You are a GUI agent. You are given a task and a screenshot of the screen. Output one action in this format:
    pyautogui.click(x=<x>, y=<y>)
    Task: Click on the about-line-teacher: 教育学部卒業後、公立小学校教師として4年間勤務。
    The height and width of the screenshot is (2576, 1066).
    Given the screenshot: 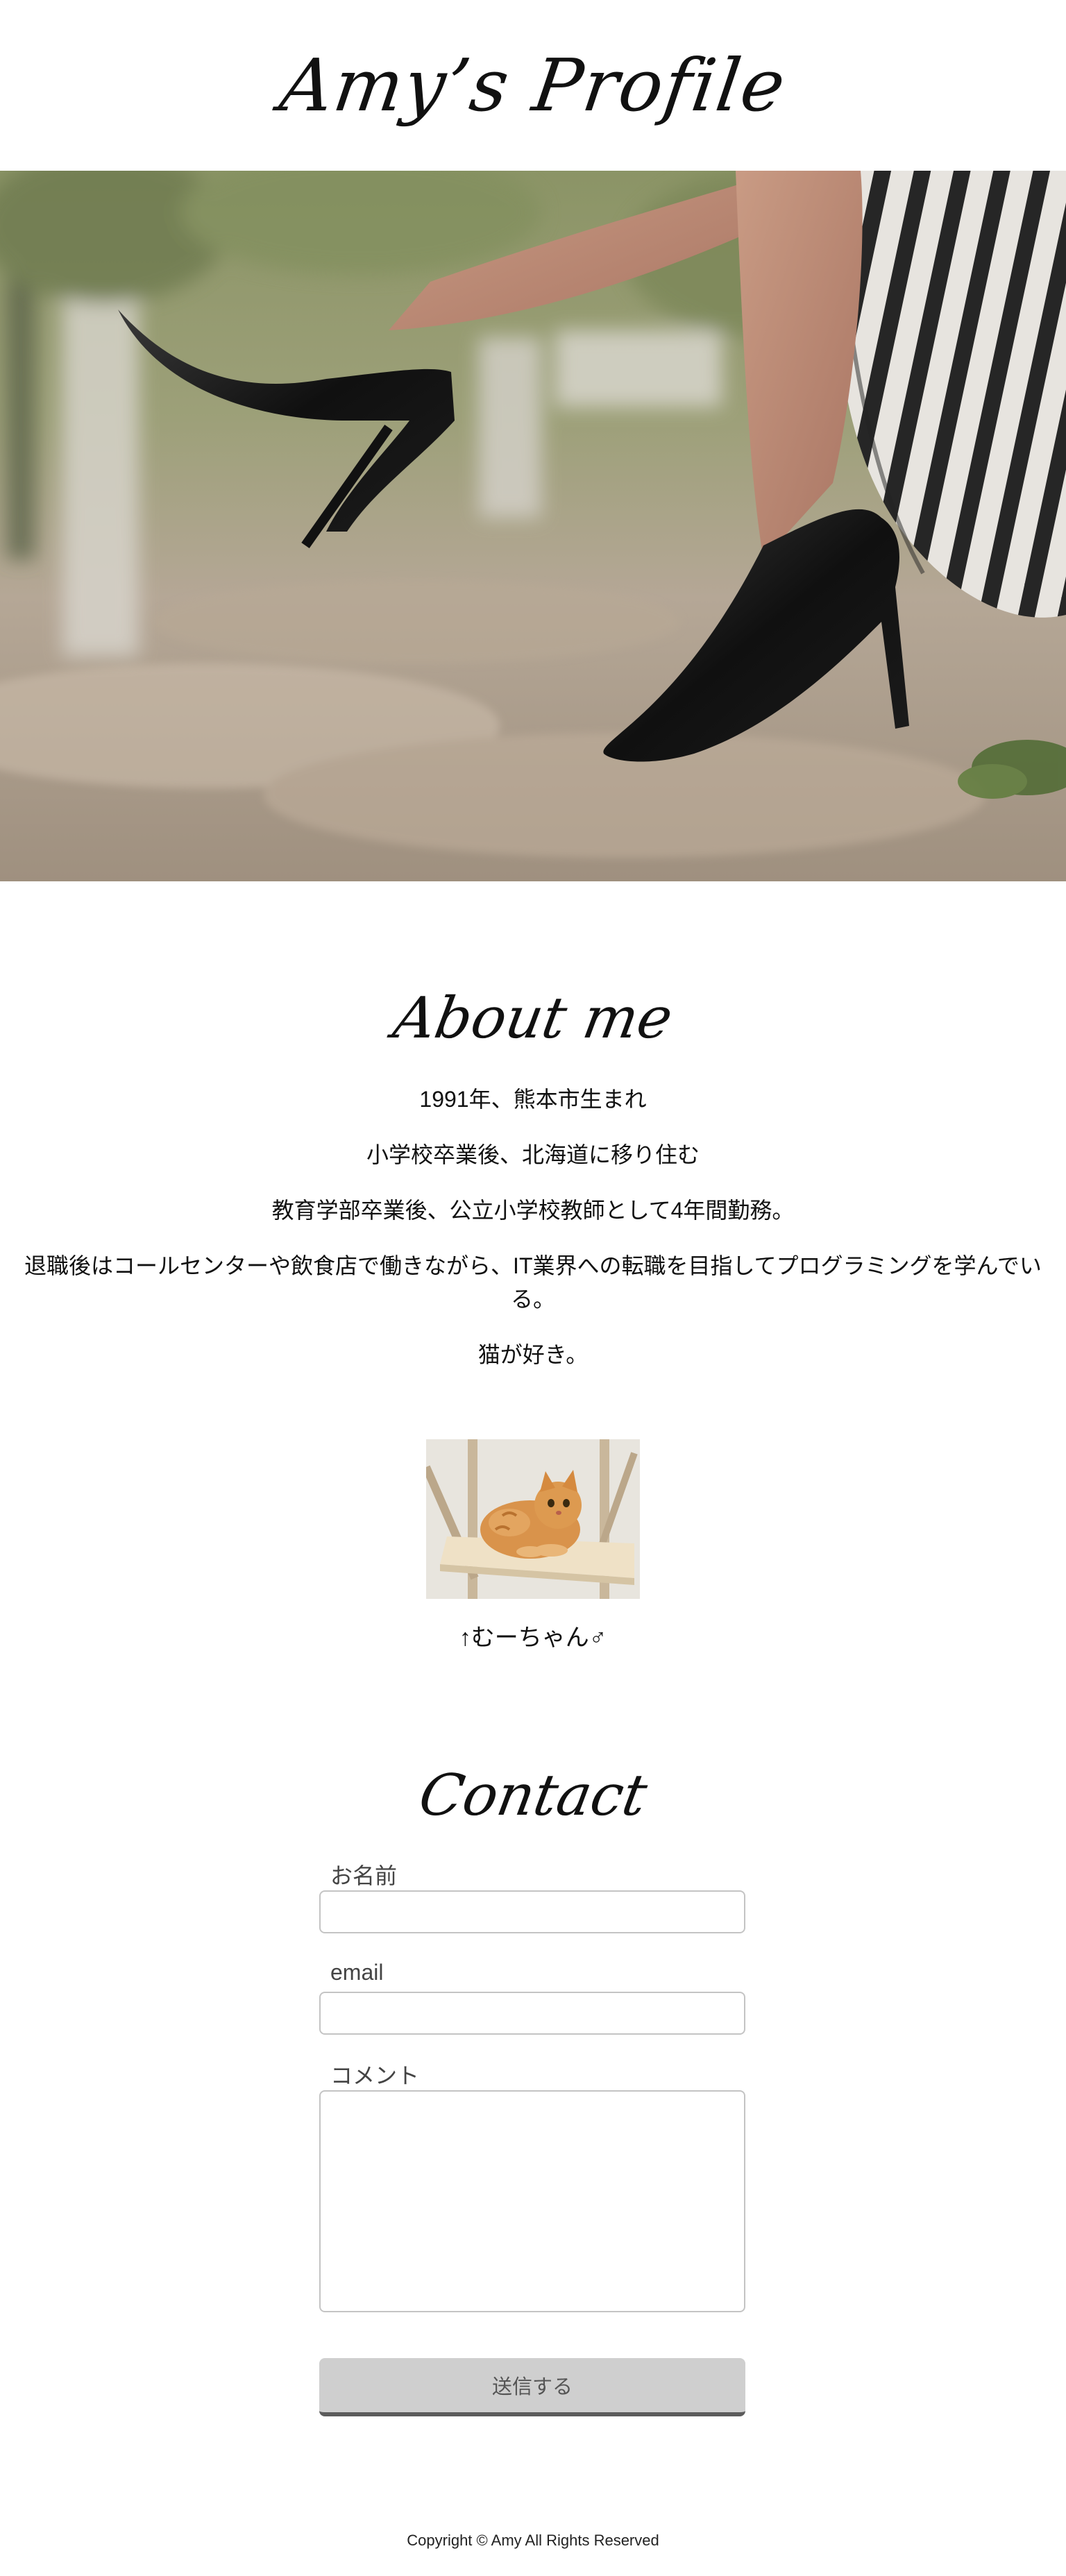 What is the action you would take?
    pyautogui.click(x=533, y=1211)
    